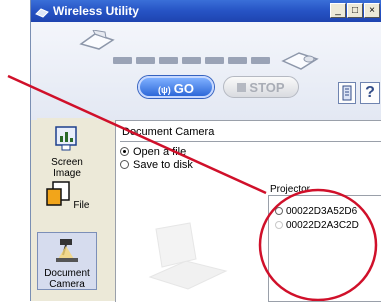  I want to click on callout-circle, so click(318, 244).